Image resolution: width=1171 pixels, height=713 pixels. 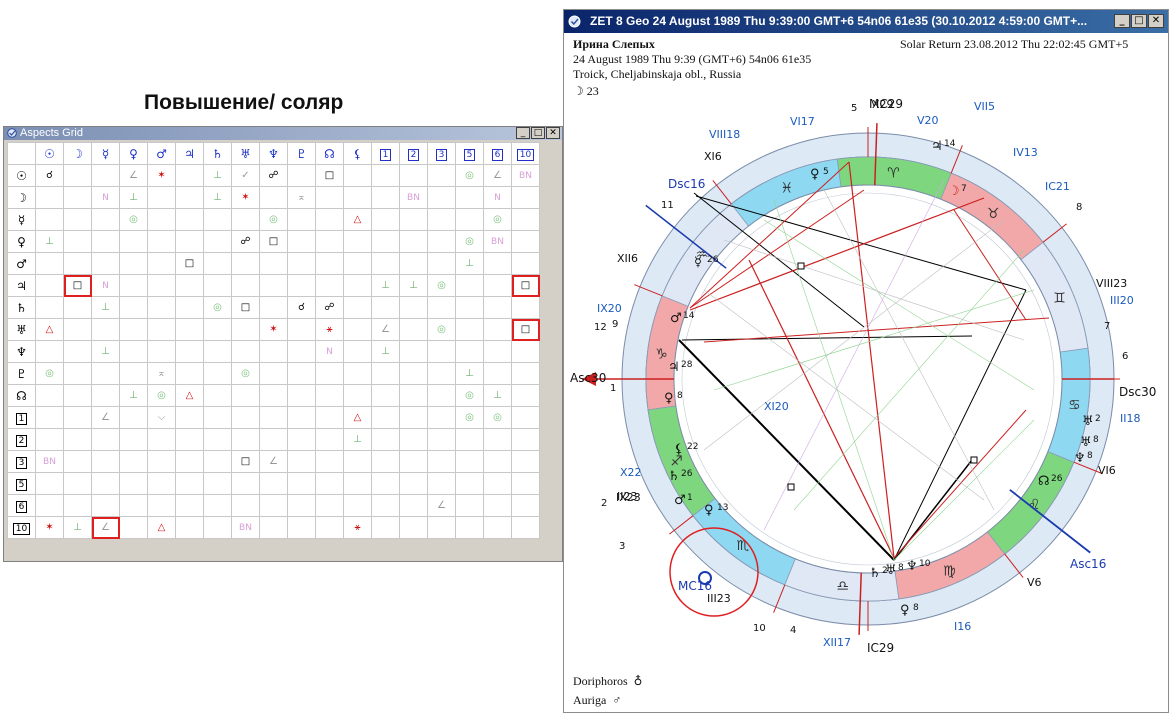 I want to click on row-header: ♅, so click(x=21, y=329).